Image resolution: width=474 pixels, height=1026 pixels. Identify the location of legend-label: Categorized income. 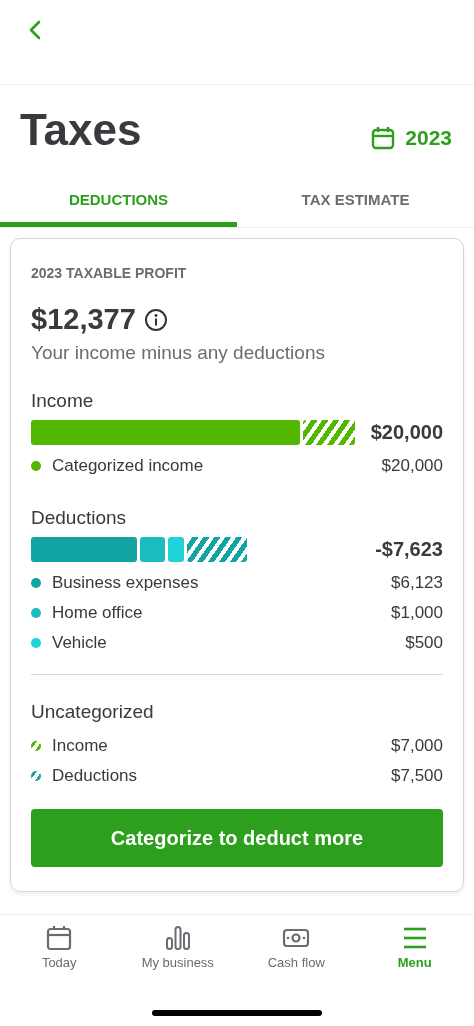
(128, 466).